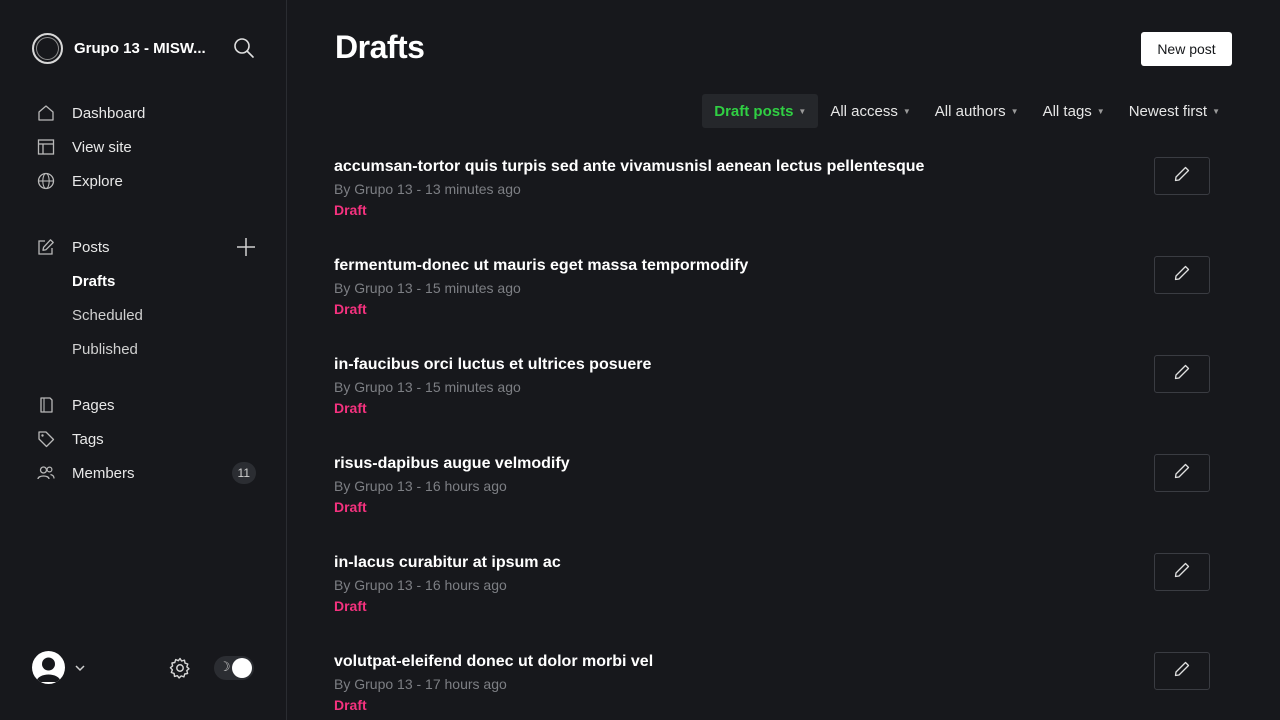 The height and width of the screenshot is (720, 1280). What do you see at coordinates (102, 147) in the screenshot?
I see `nav-label: View site` at bounding box center [102, 147].